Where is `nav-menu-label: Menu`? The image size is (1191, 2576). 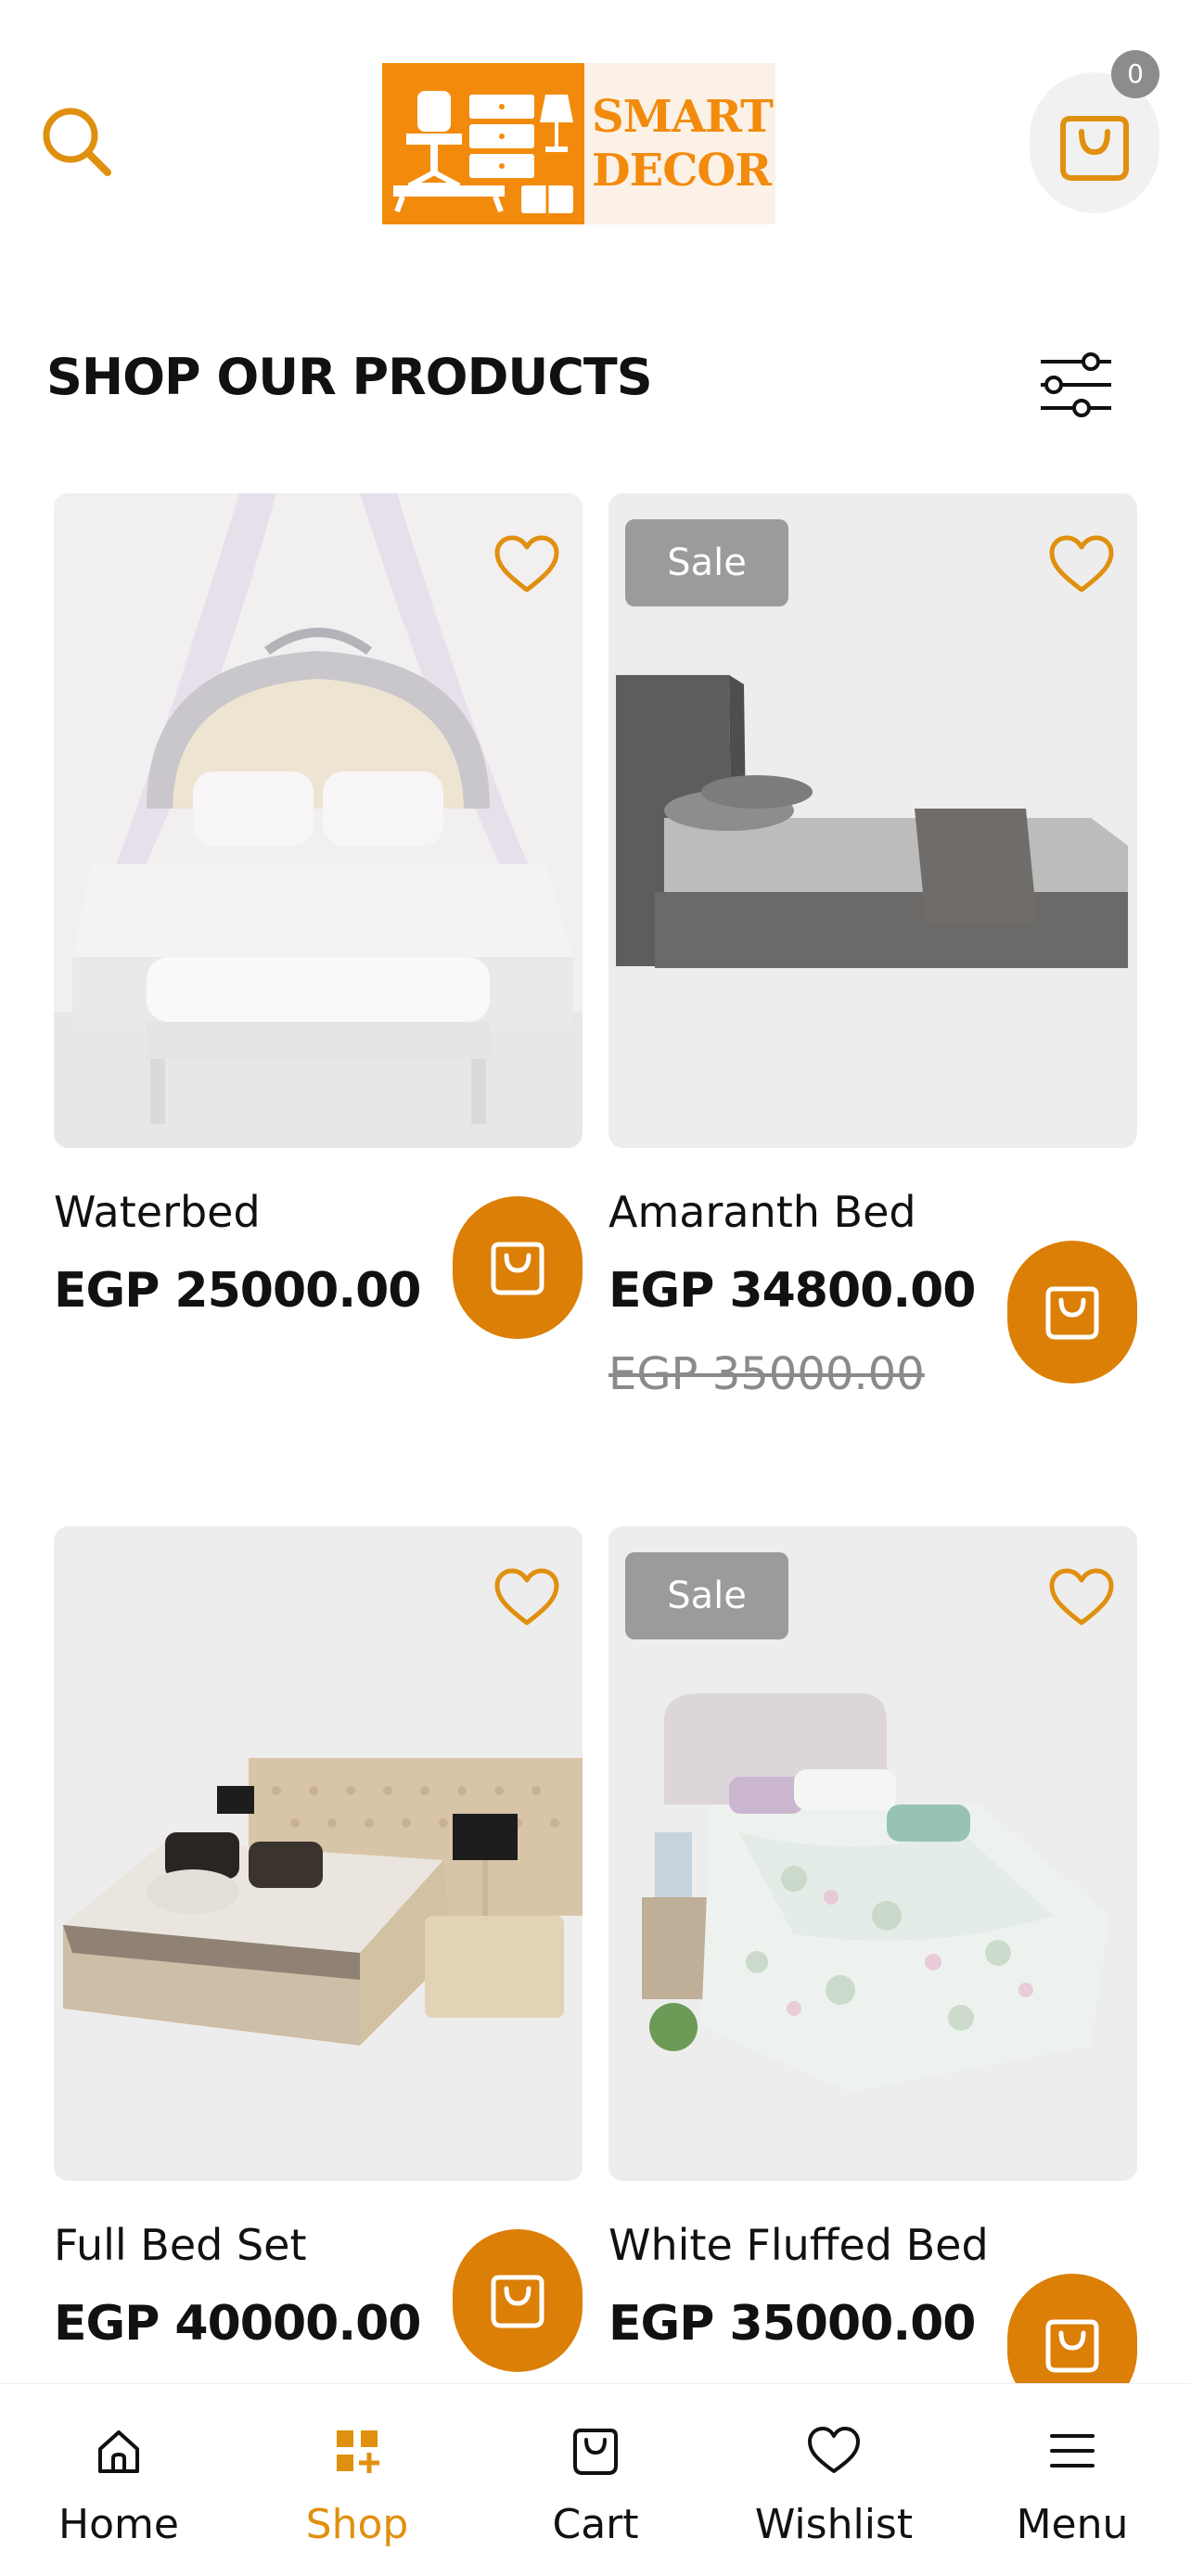 nav-menu-label: Menu is located at coordinates (1073, 2525).